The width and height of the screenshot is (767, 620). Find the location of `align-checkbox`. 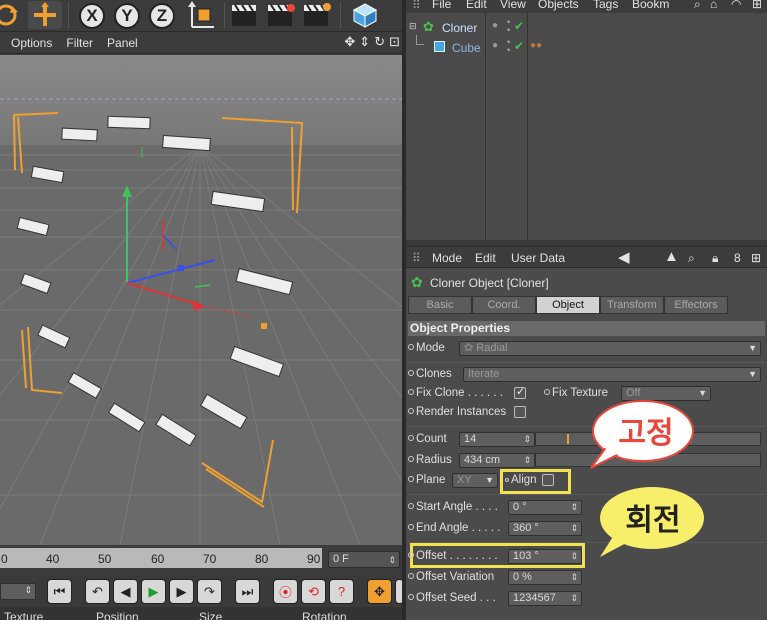

align-checkbox is located at coordinates (548, 480).